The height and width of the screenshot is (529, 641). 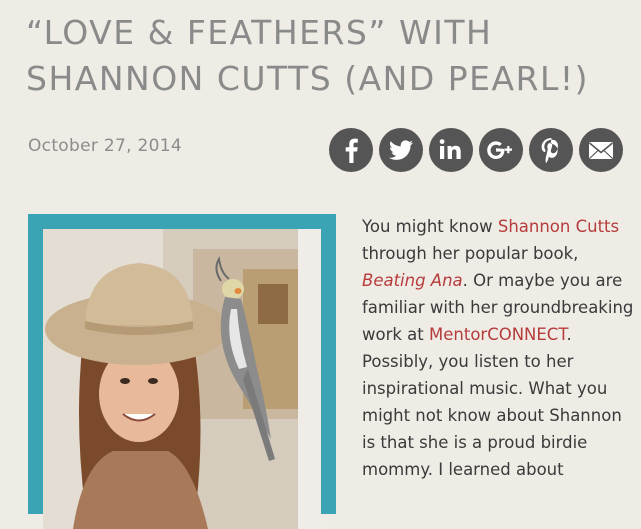 What do you see at coordinates (430, 226) in the screenshot?
I see `article-text: You might know` at bounding box center [430, 226].